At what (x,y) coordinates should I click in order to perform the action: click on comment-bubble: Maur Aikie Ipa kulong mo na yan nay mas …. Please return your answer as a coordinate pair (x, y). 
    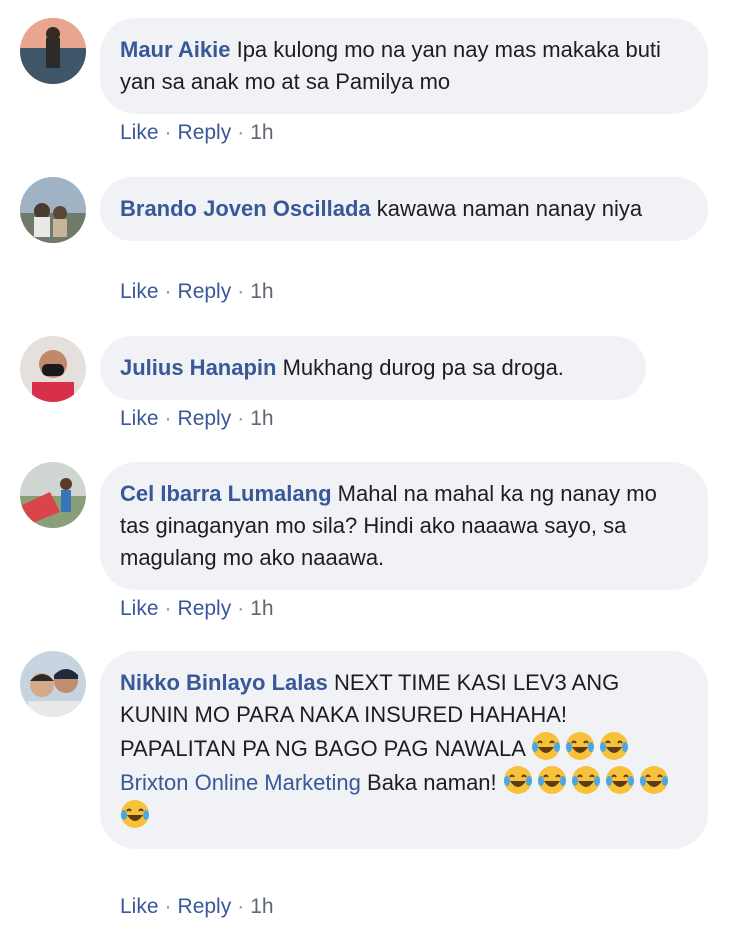
    Looking at the image, I should click on (404, 66).